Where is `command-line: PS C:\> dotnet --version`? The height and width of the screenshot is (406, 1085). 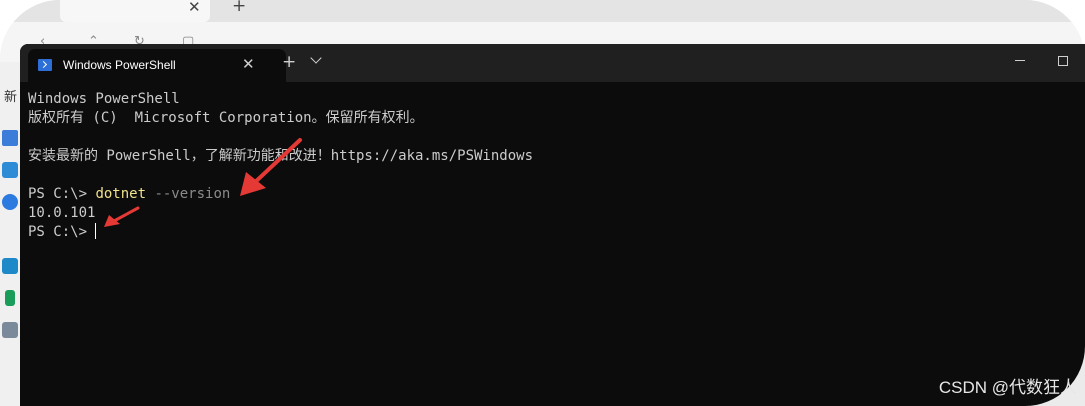 command-line: PS C:\> dotnet --version is located at coordinates (129, 194).